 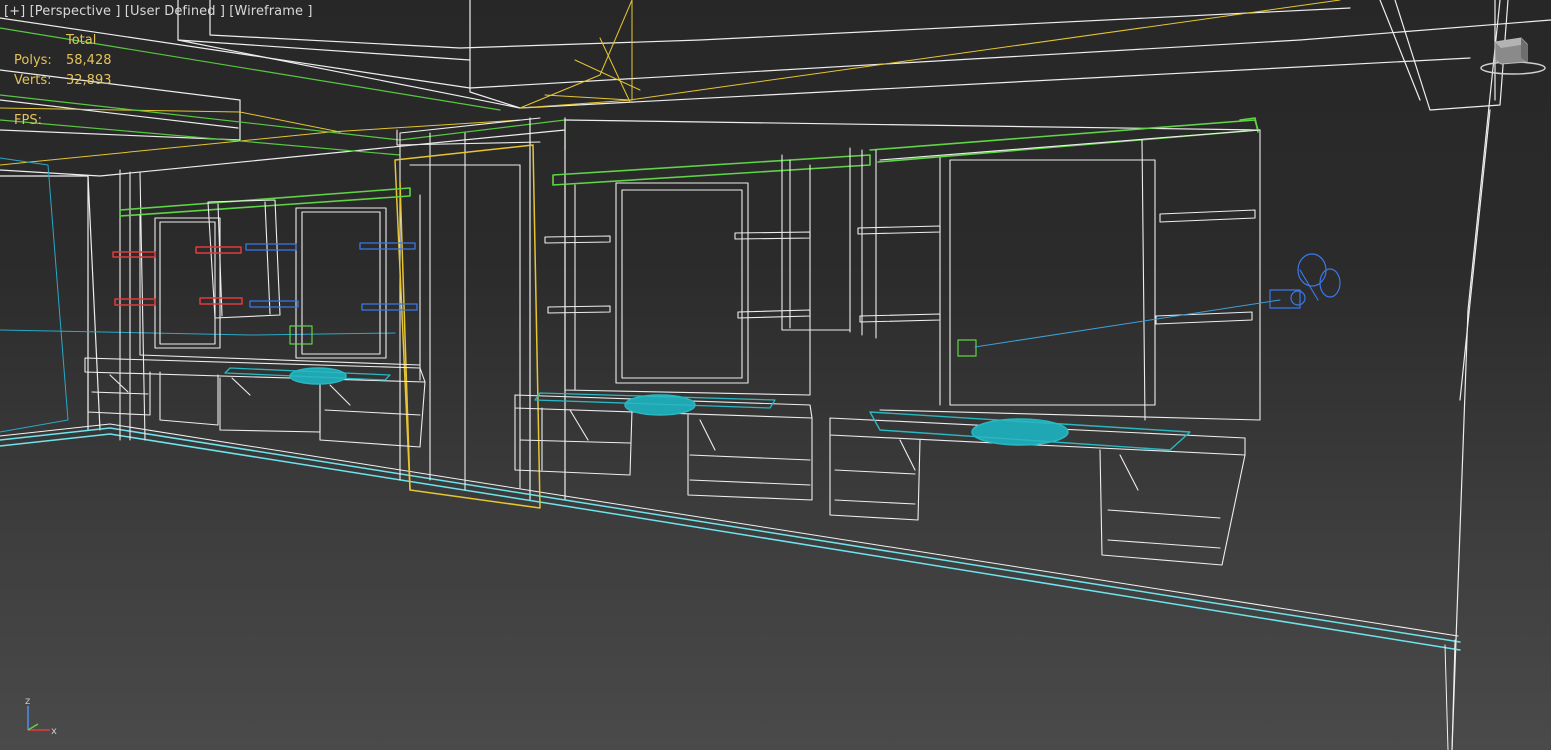 What do you see at coordinates (255, 402) in the screenshot?
I see `left-vanity` at bounding box center [255, 402].